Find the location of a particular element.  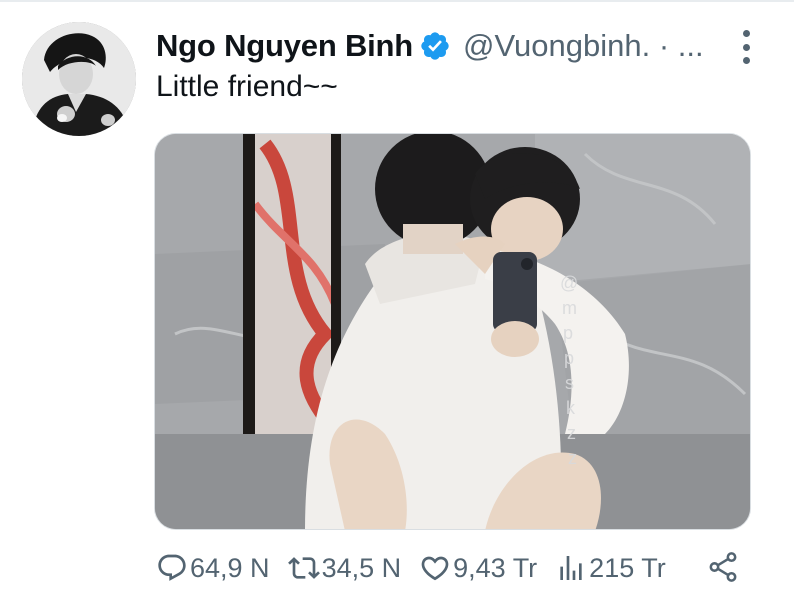

avatar is located at coordinates (79, 79).